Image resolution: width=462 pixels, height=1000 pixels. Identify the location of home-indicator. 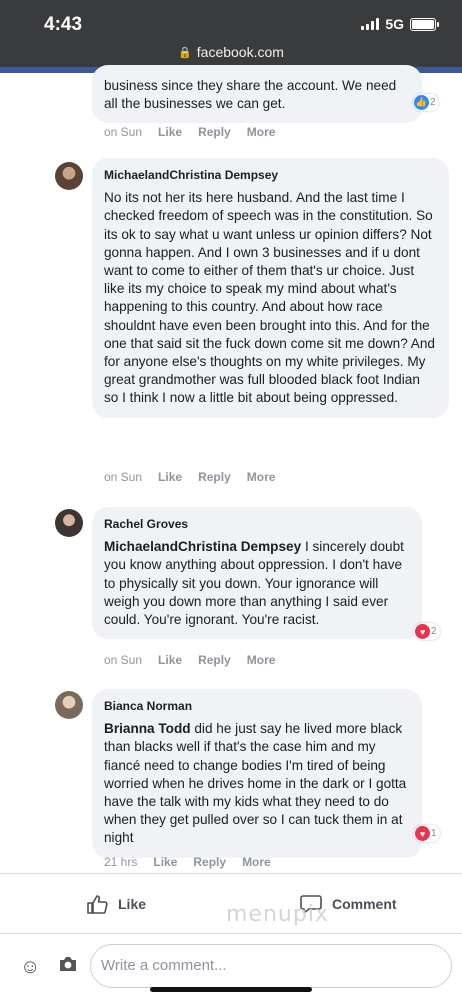
(231, 989).